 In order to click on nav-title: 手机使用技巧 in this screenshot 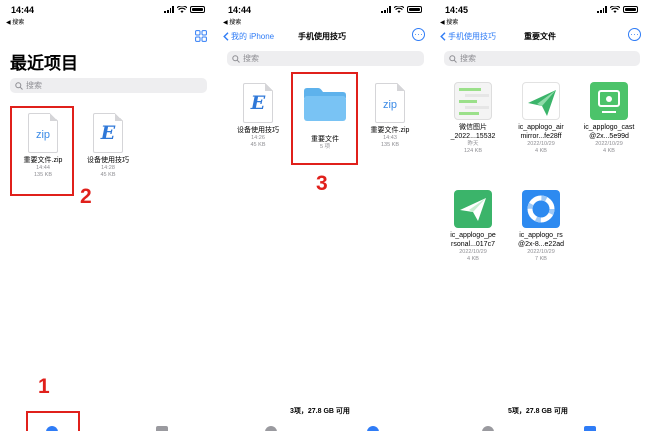, I will do `click(322, 36)`.